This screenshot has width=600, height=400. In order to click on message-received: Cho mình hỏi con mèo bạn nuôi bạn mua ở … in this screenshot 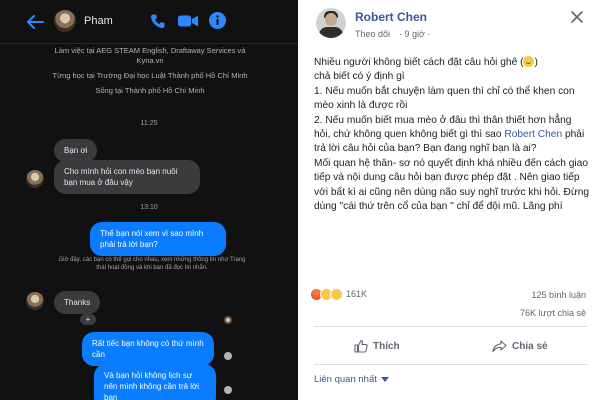, I will do `click(127, 177)`.